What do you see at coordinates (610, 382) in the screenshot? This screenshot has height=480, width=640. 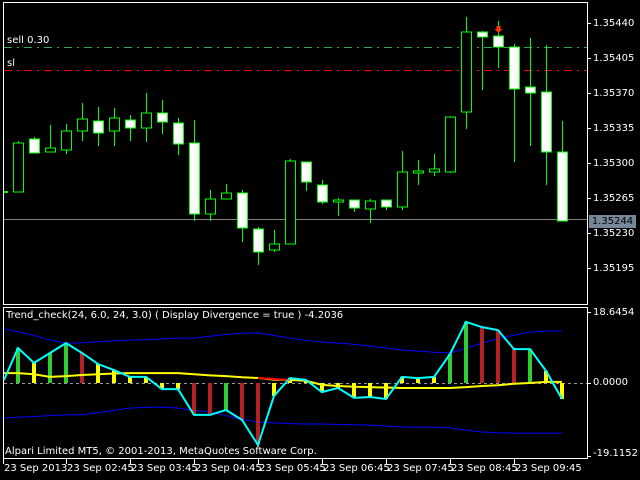 I see `indicator-axis-zero: 0.0000` at bounding box center [610, 382].